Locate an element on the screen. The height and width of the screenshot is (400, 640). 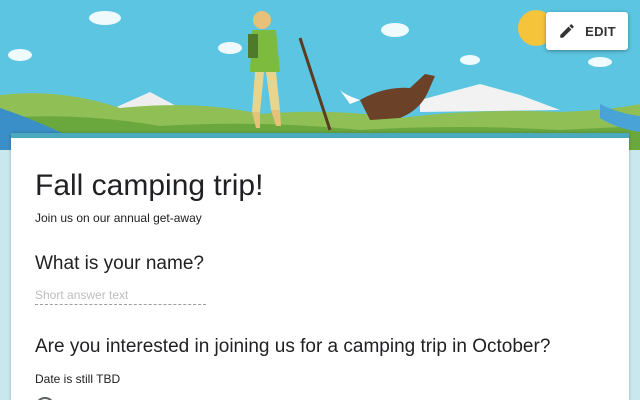
form-description: Join us on our annual get-away is located at coordinates (118, 218).